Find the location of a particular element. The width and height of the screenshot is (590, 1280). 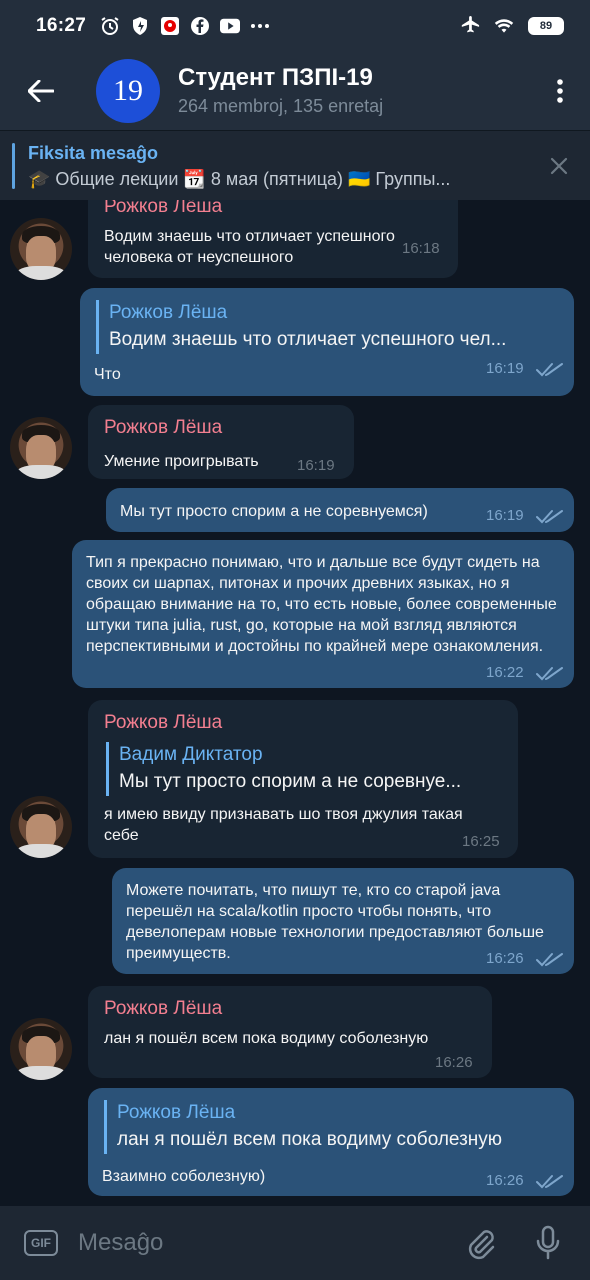

message-text: Мы тут просто спорим а не соревнуемся) is located at coordinates (274, 511).